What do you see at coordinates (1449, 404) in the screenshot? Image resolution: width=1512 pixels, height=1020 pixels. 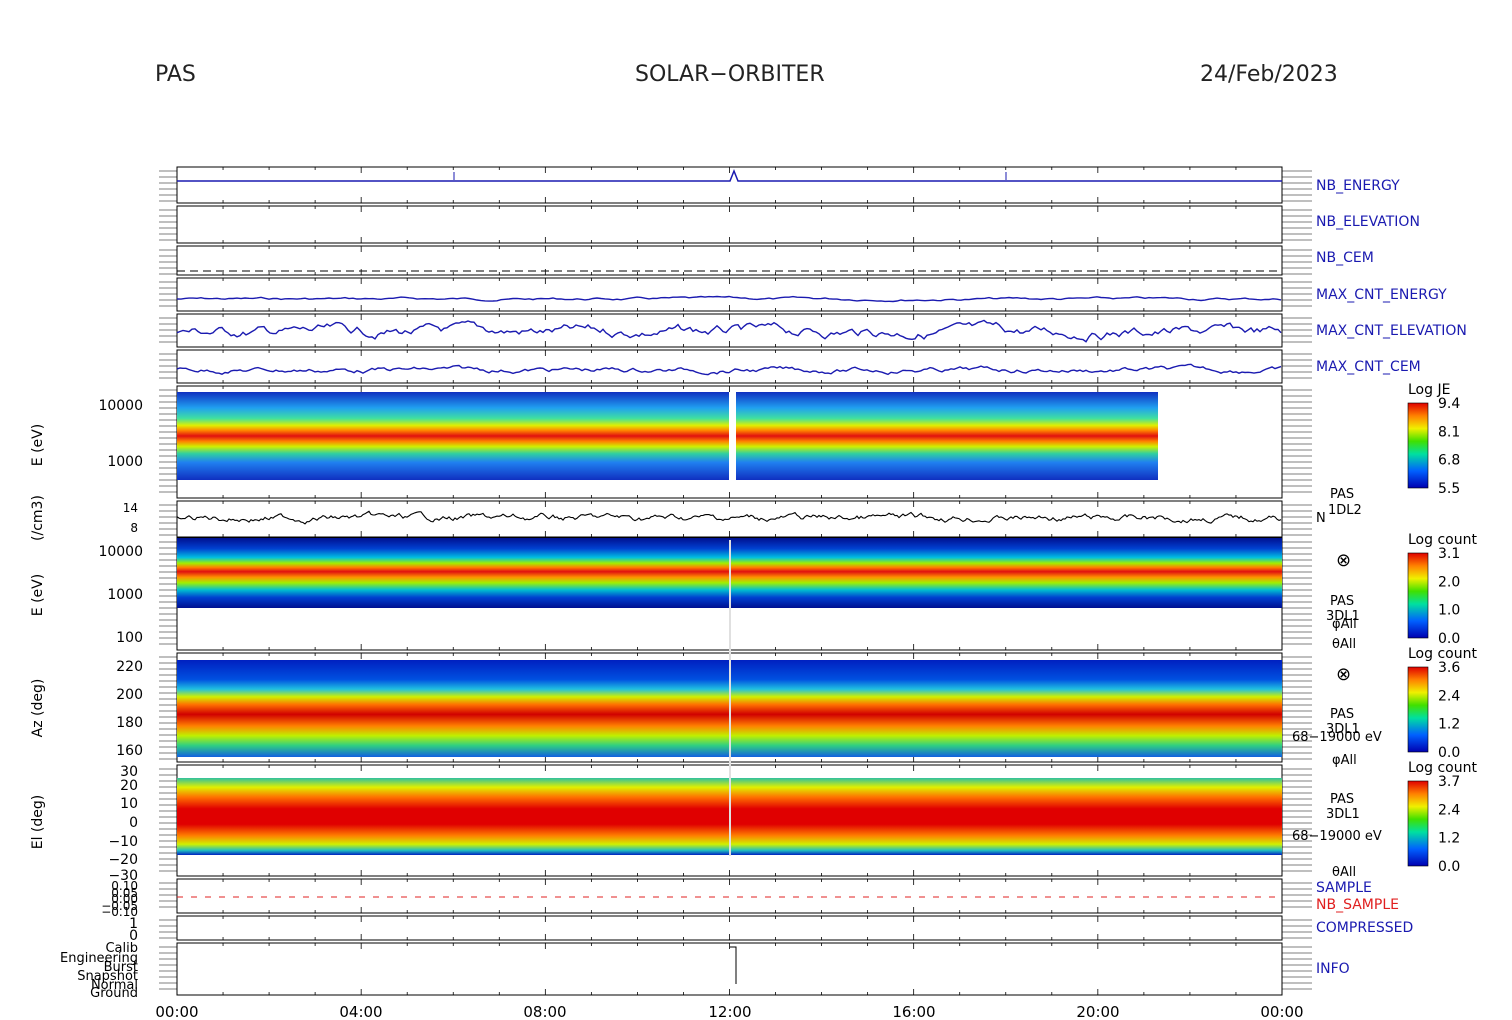 I see `colorbar-tick: 9.4` at bounding box center [1449, 404].